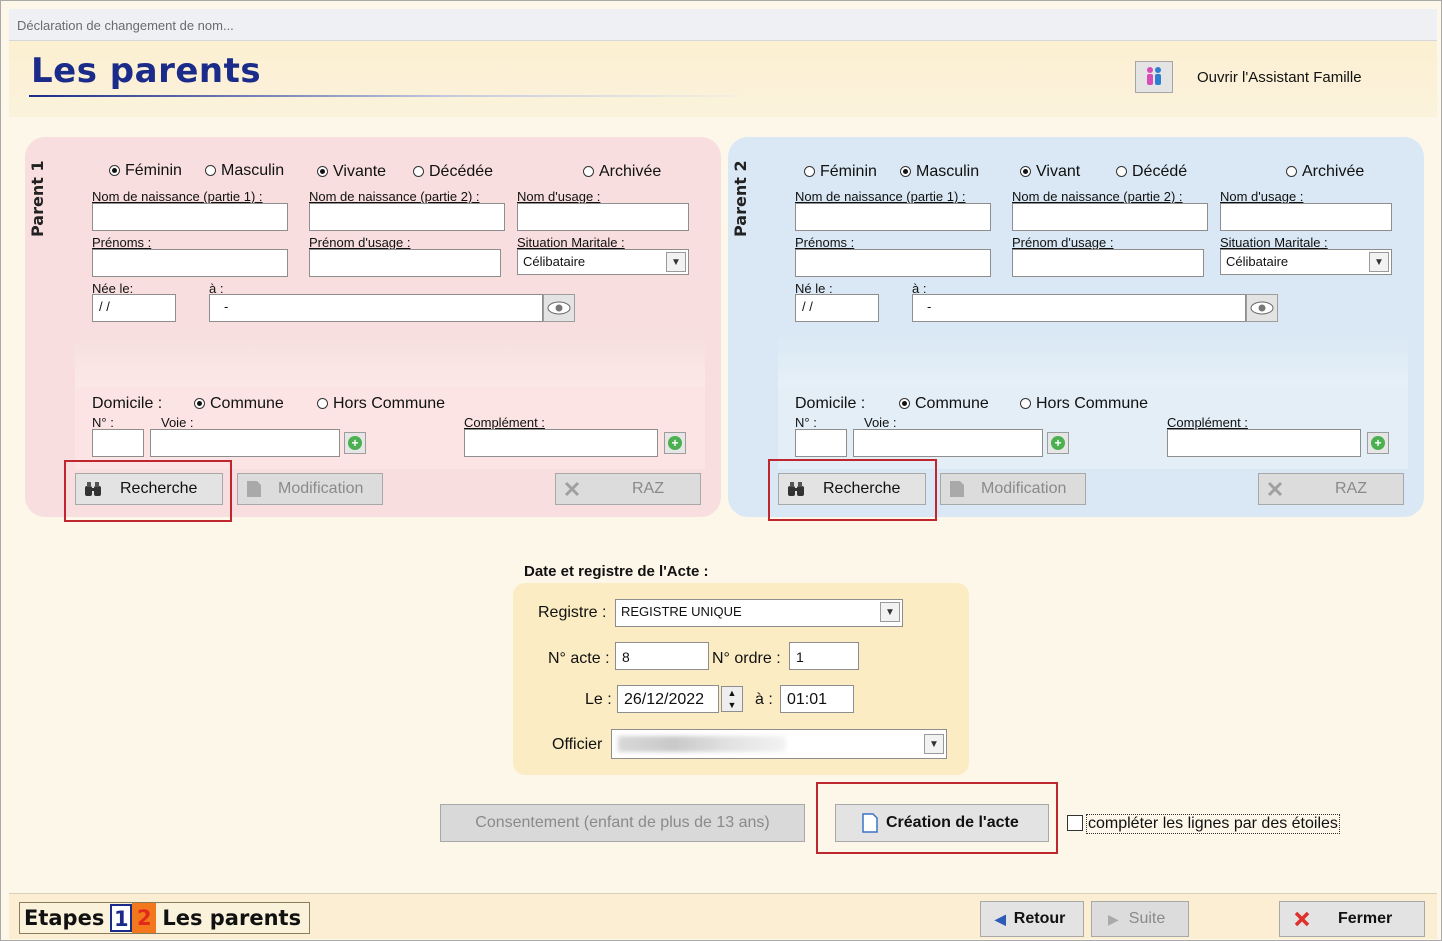 The width and height of the screenshot is (1442, 941). I want to click on parent2-modification-label: Modification, so click(1024, 488).